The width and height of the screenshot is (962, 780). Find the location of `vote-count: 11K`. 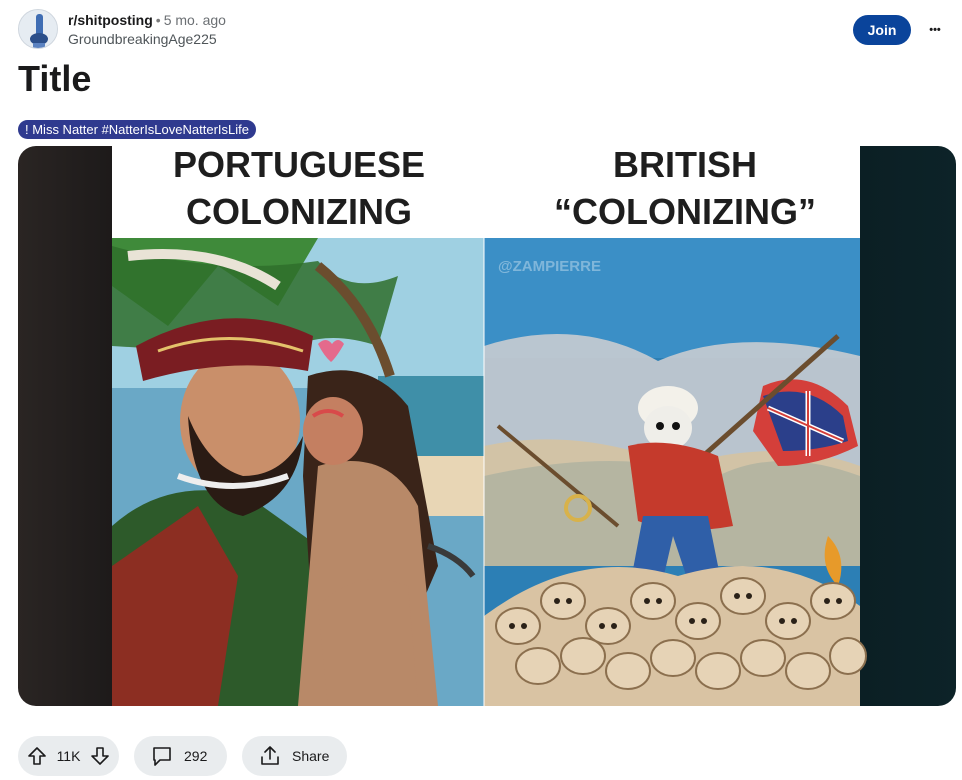

vote-count: 11K is located at coordinates (68, 756).